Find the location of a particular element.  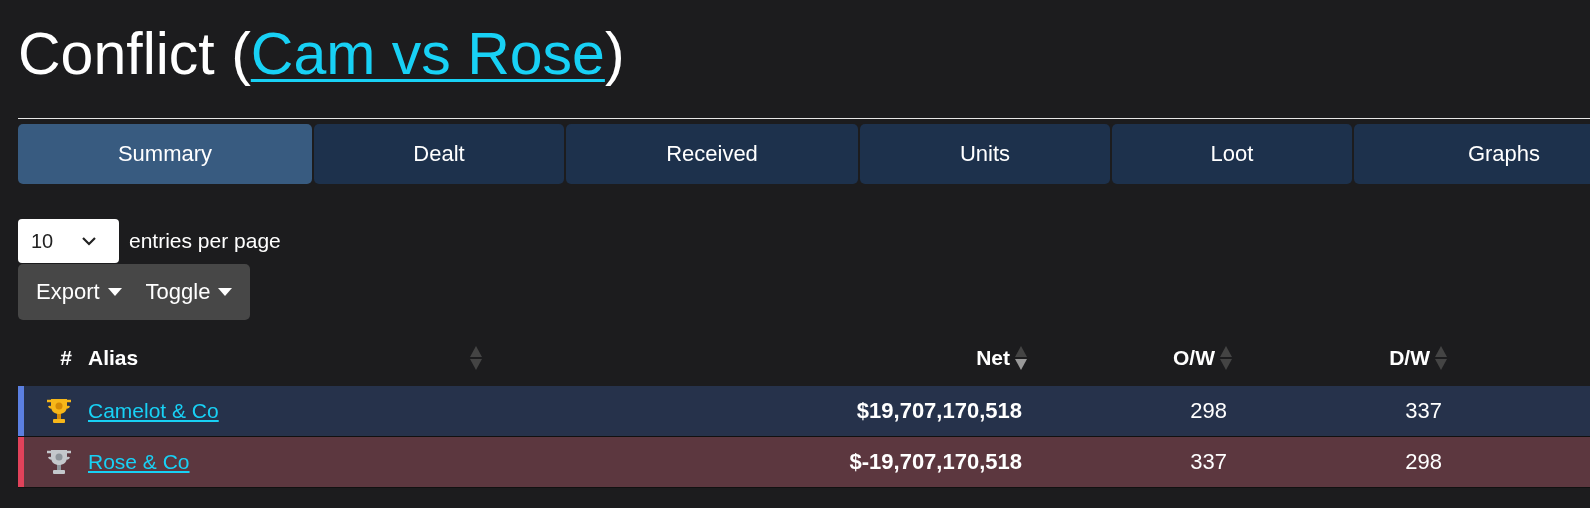

tab: Loot is located at coordinates (1232, 154).